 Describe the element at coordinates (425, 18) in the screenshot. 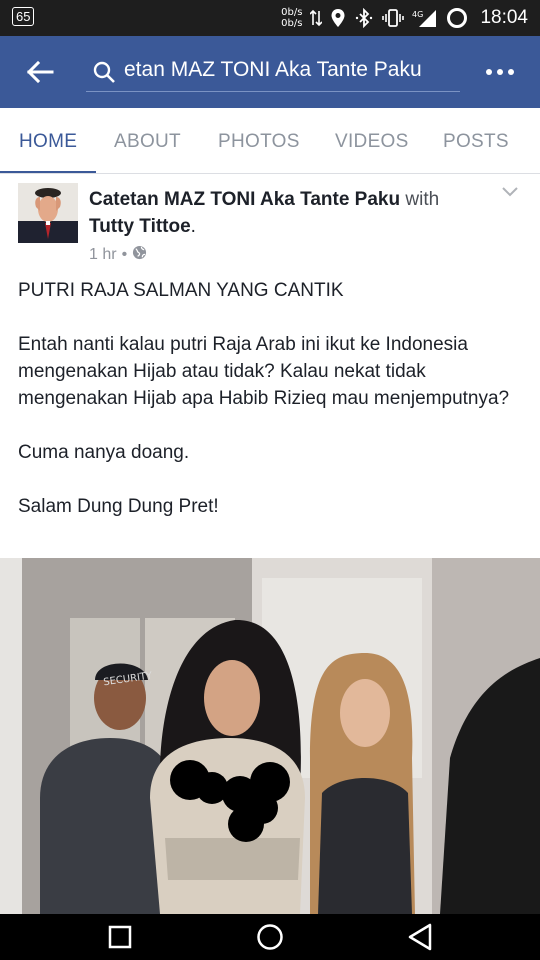

I see `signal-icon: 4G` at that location.